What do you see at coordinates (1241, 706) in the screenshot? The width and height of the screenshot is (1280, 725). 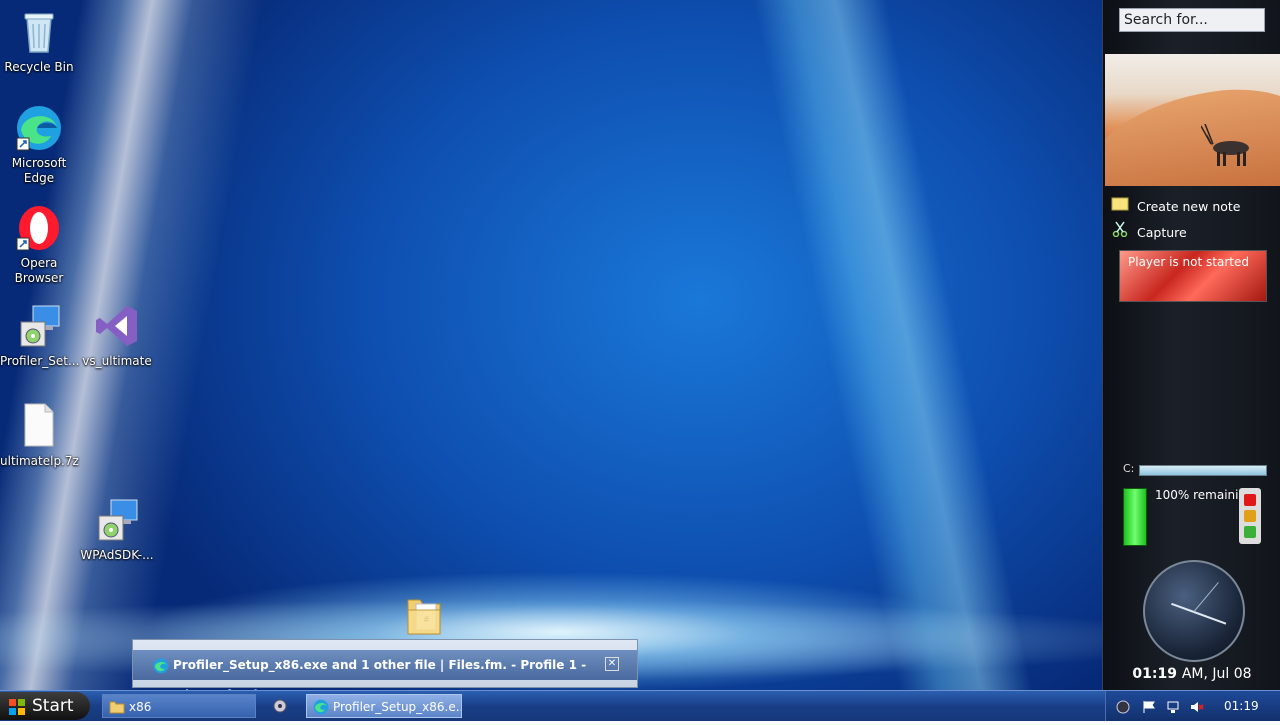 I see `tray-clock: 01:19` at bounding box center [1241, 706].